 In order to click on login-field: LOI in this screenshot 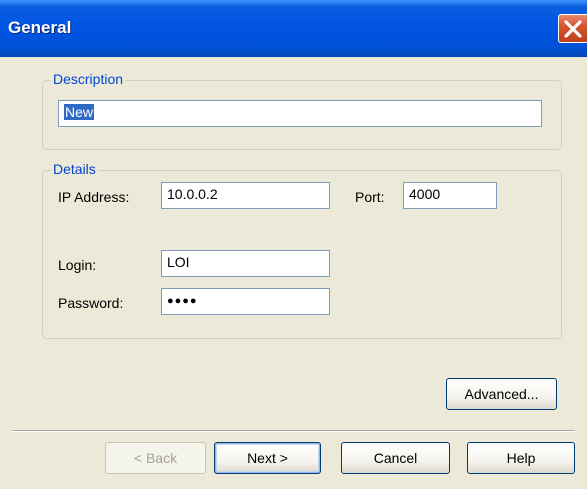, I will do `click(245, 263)`.